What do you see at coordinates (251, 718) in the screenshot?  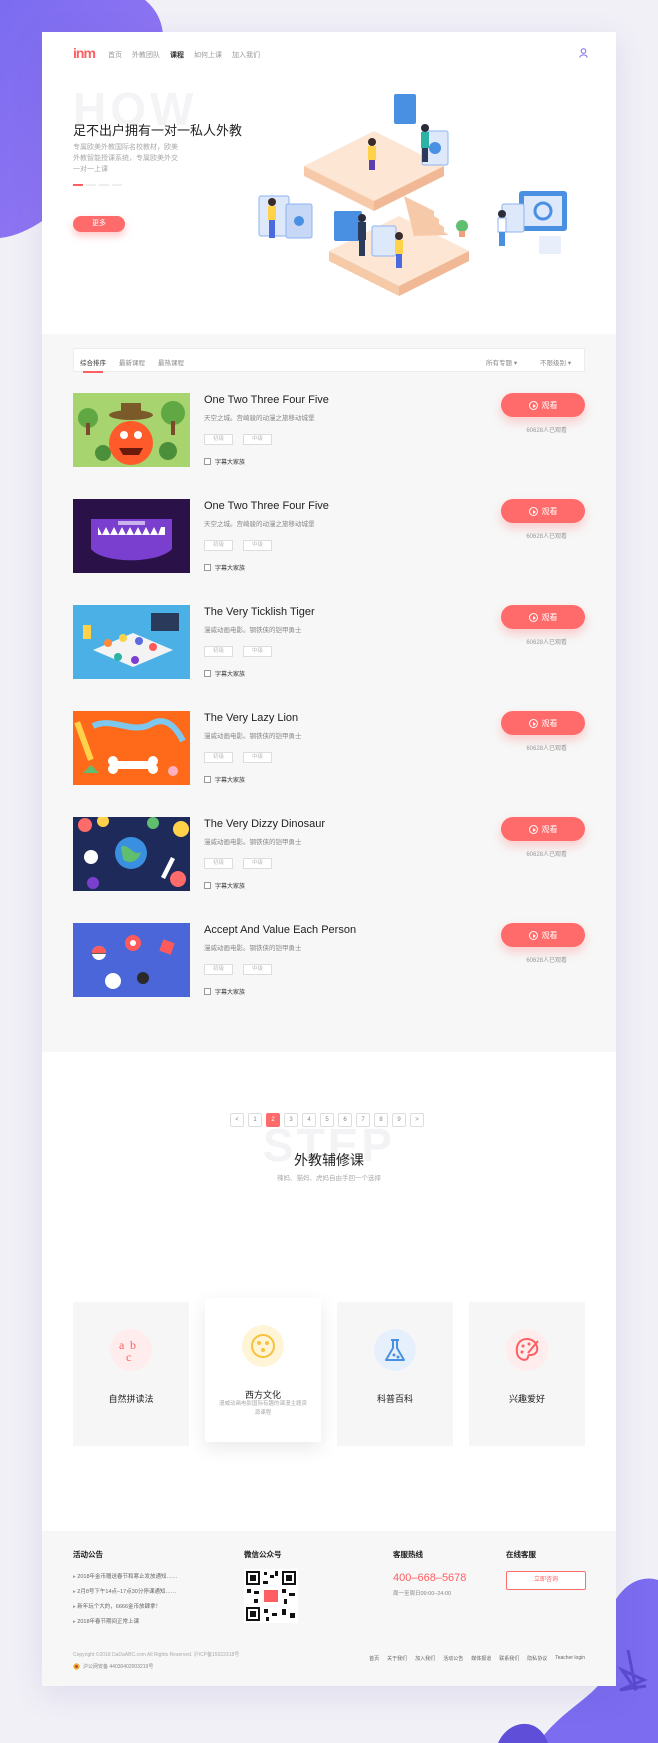 I see `course-title: The Very Lazy Lion` at bounding box center [251, 718].